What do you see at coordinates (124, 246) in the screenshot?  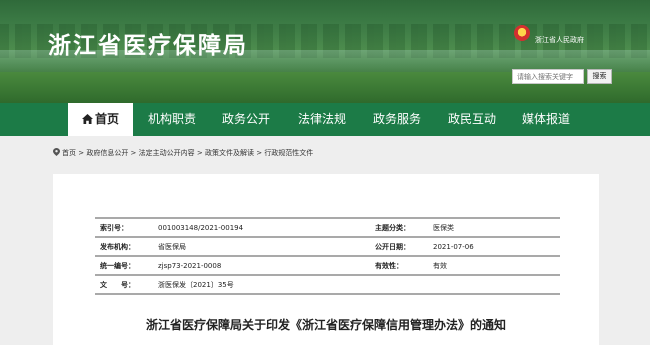 I see `issuer-label: 发布机构：` at bounding box center [124, 246].